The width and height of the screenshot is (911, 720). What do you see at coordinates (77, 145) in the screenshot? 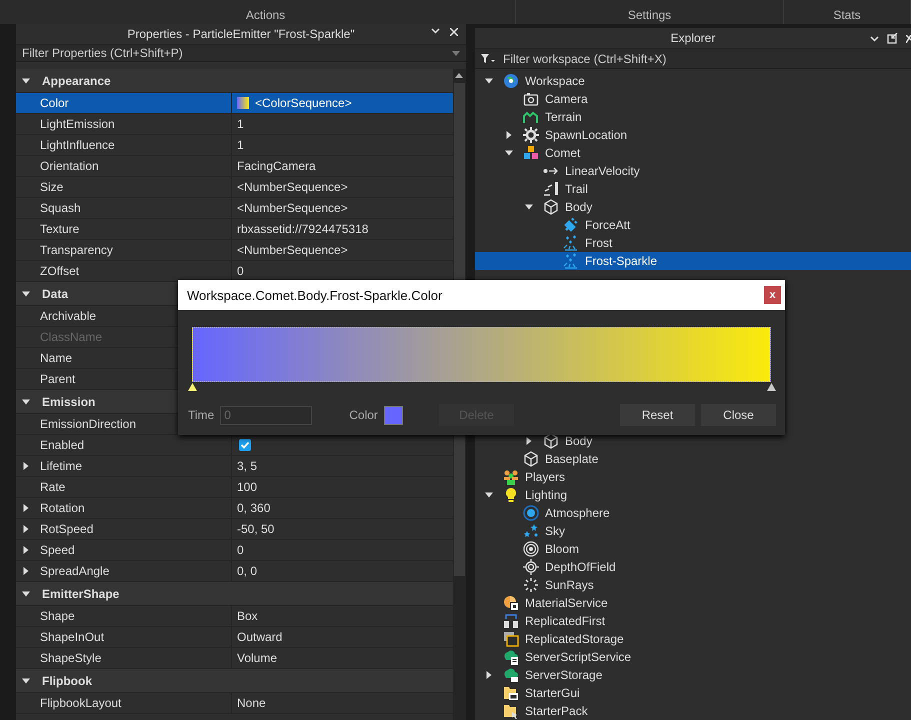
I see `property-name: LightInfluence` at bounding box center [77, 145].